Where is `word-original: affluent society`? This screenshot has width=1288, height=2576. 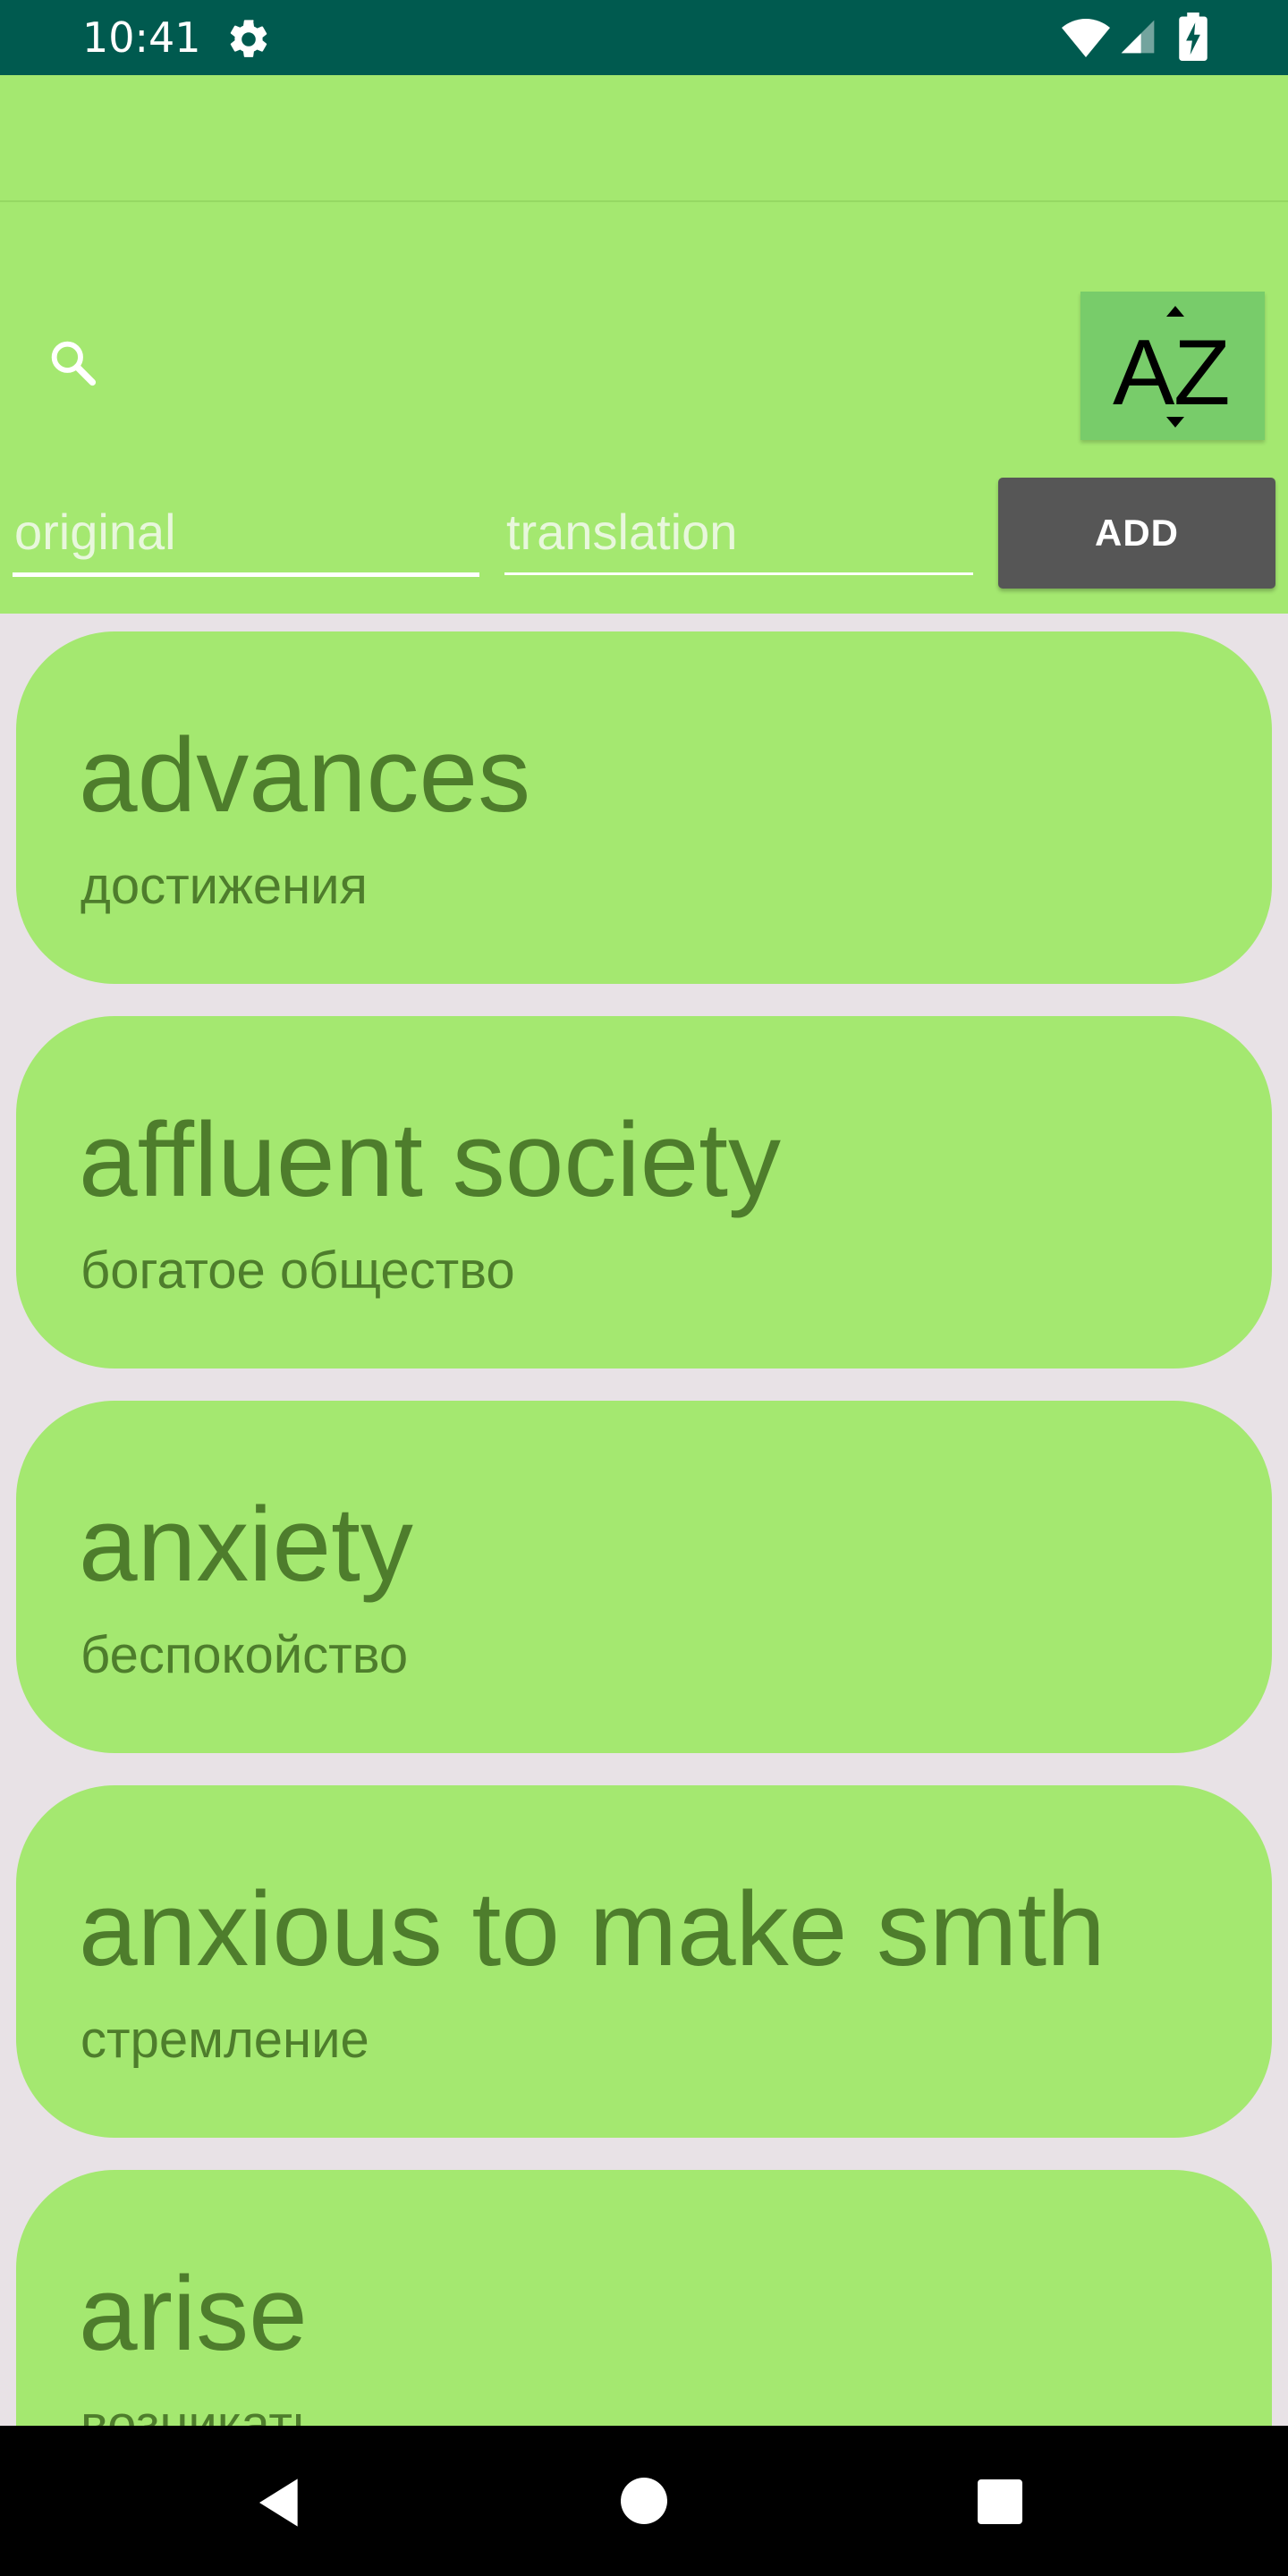
word-original: affluent society is located at coordinates (430, 1160).